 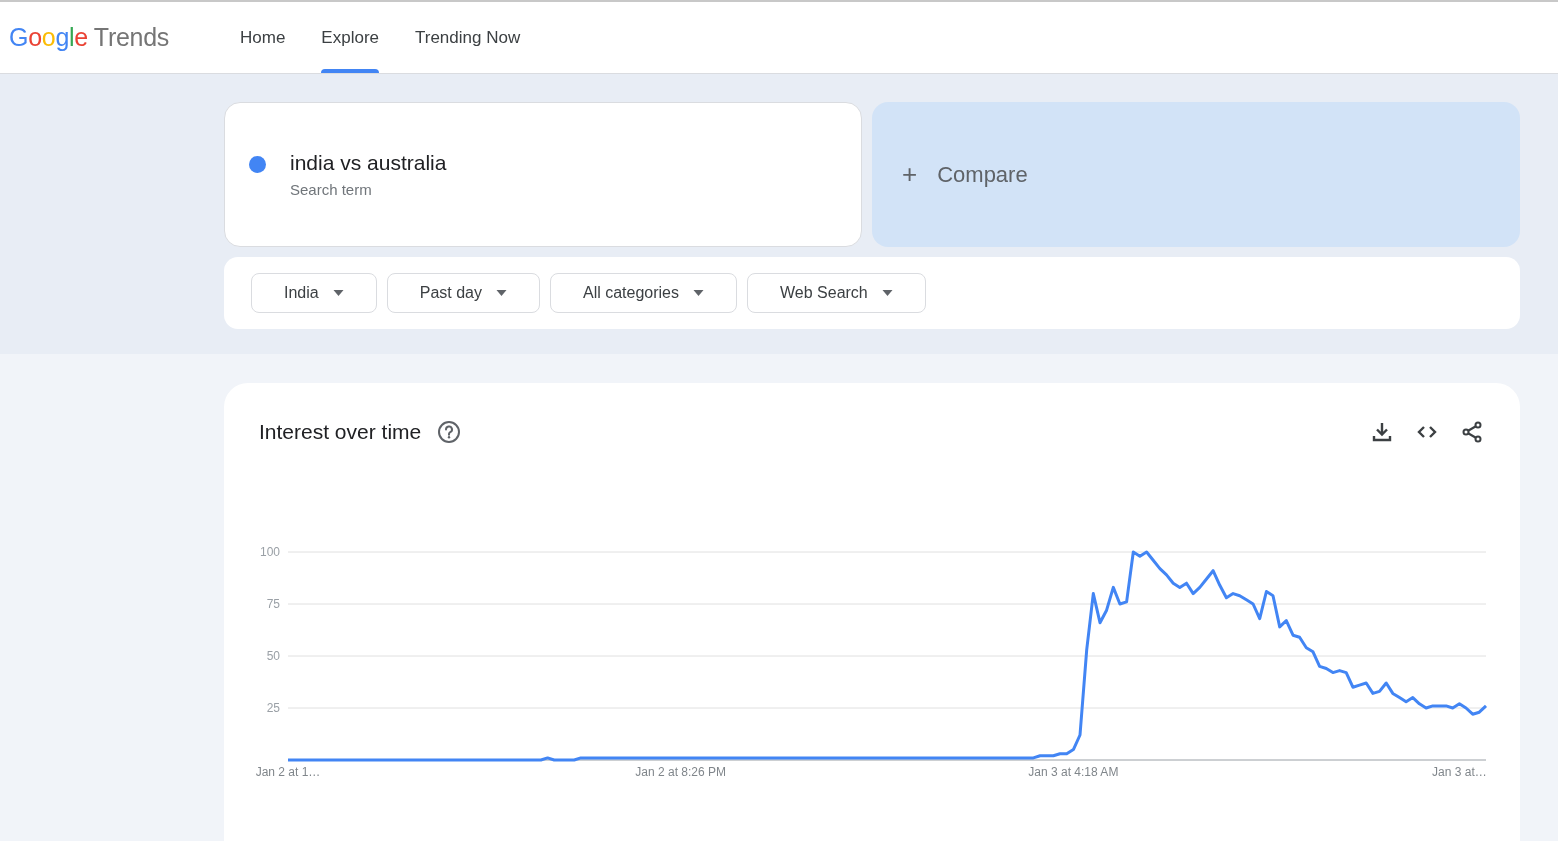 What do you see at coordinates (273, 708) in the screenshot?
I see `y-axis-label: 25` at bounding box center [273, 708].